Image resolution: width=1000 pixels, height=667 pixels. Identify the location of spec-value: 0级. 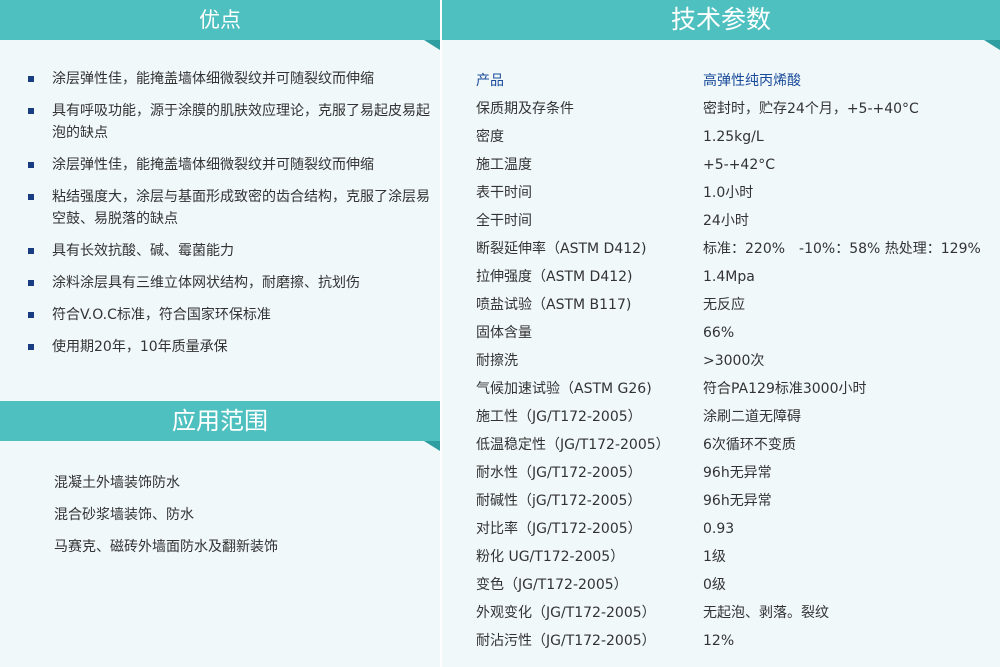
(714, 585).